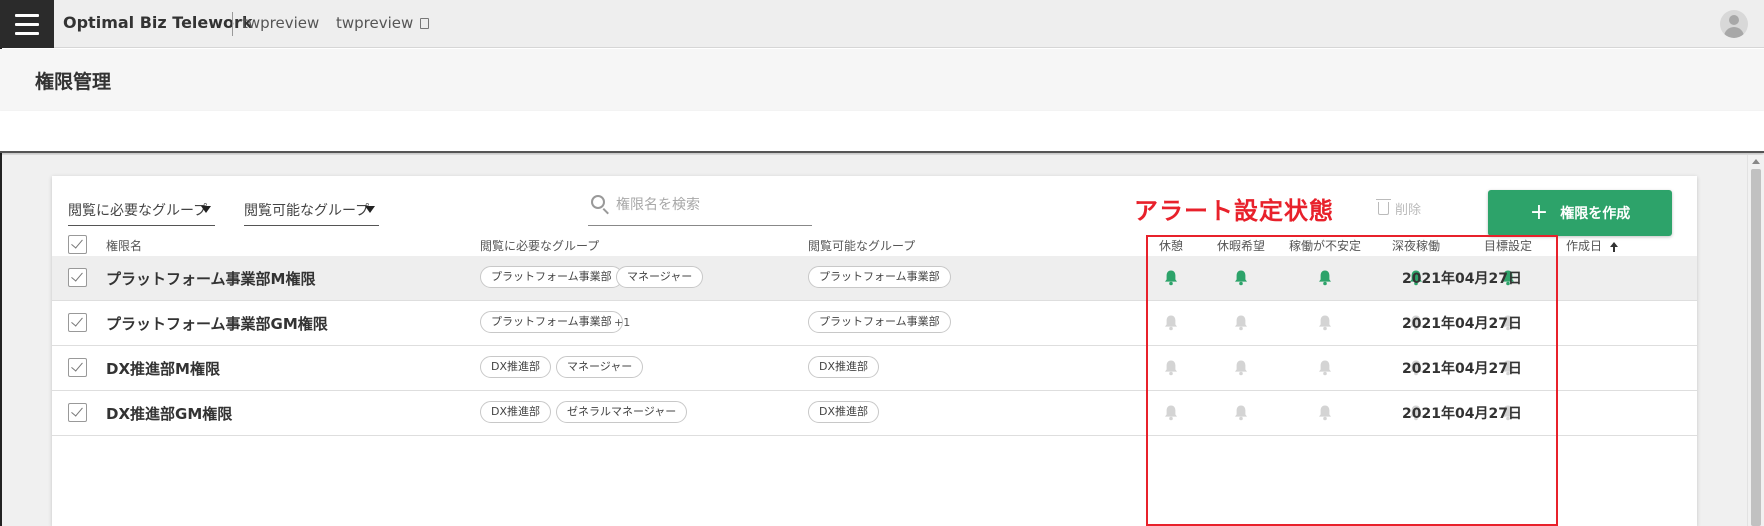 This screenshot has width=1764, height=526. What do you see at coordinates (232, 24) in the screenshot?
I see `title-divider` at bounding box center [232, 24].